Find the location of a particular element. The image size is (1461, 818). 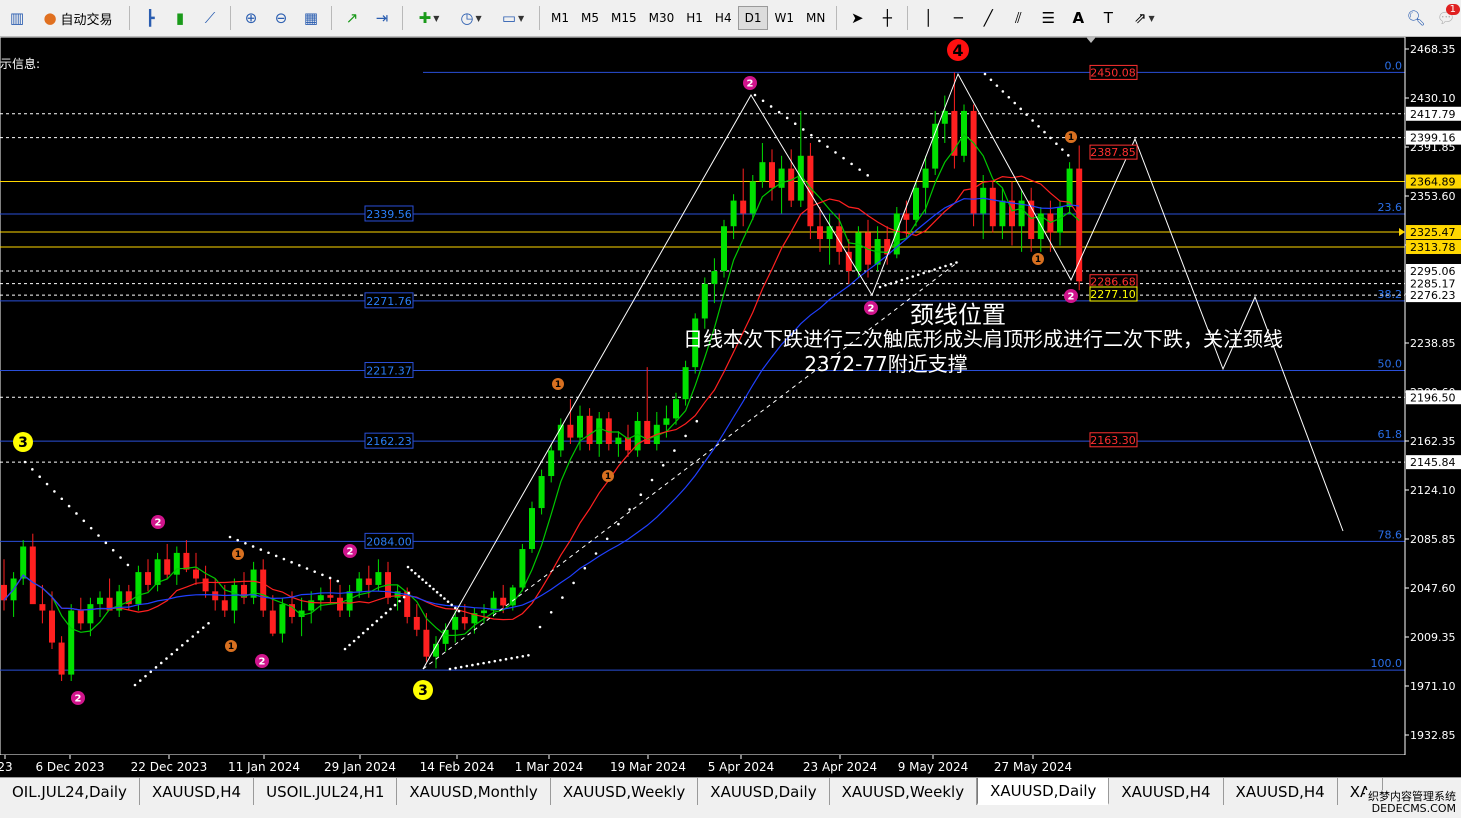

search-icon: 🔍︎ is located at coordinates (1416, 18).